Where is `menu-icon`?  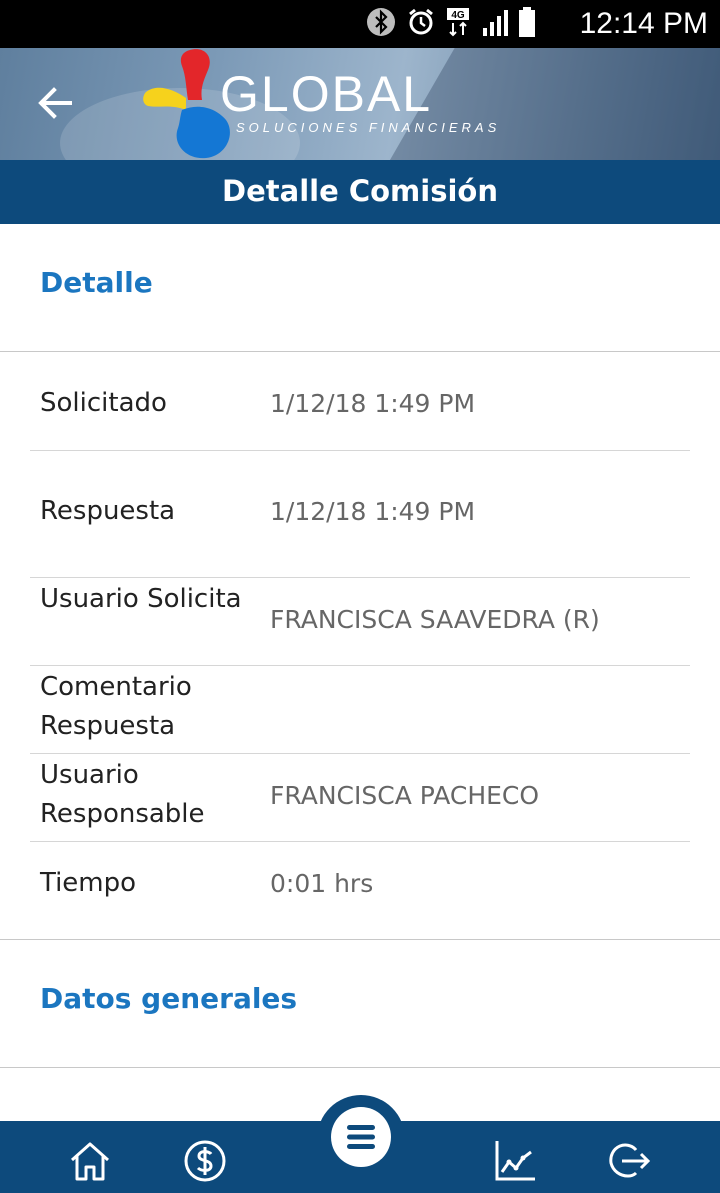 menu-icon is located at coordinates (361, 1137).